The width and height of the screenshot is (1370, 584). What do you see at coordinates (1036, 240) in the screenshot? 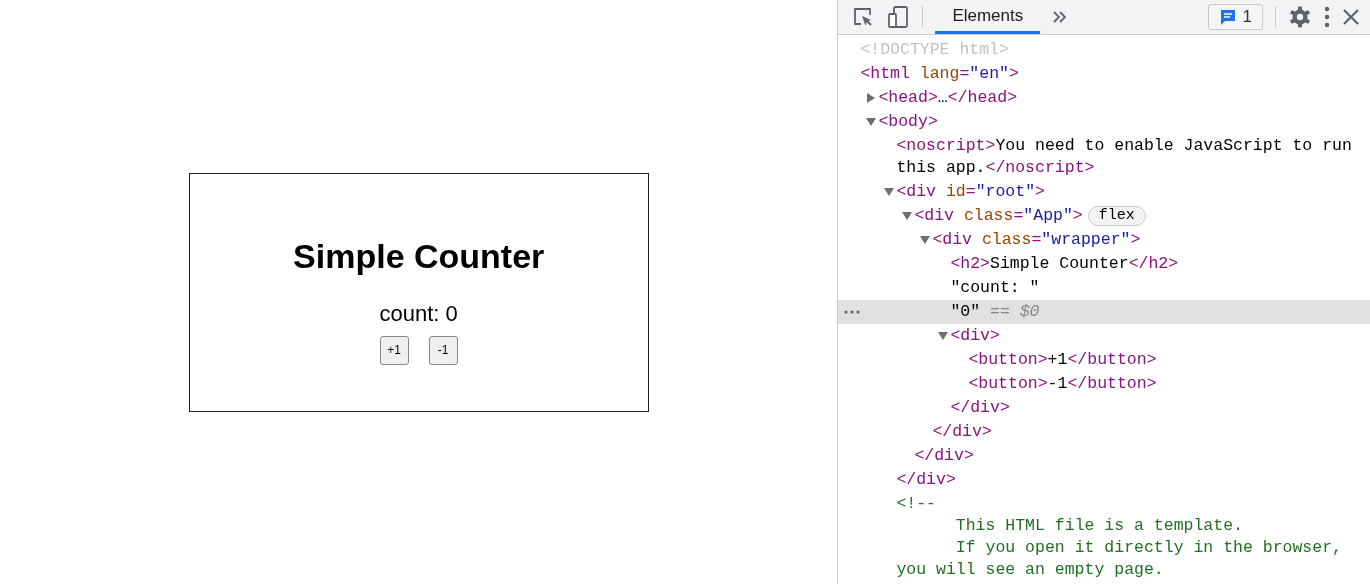
I see `code-line: <div class="wrapper">` at bounding box center [1036, 240].